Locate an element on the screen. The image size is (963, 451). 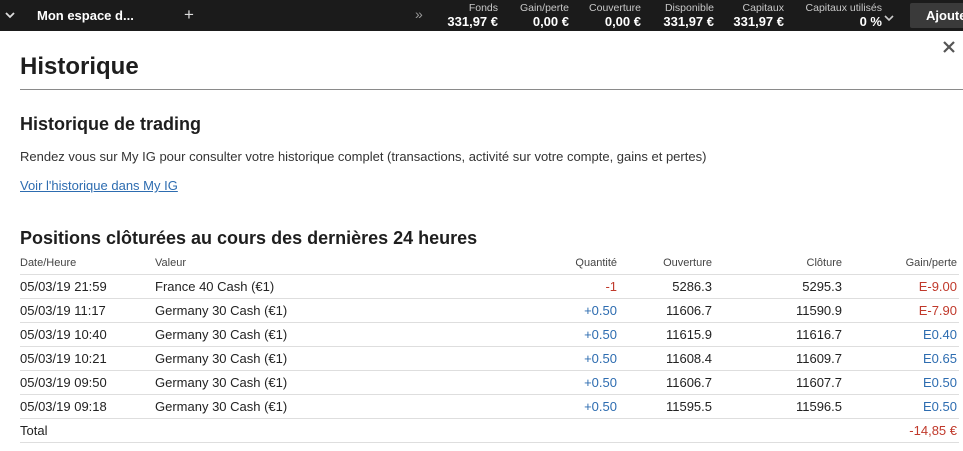
stat-capitaux-utilises: Capitaux utilisés 0 % is located at coordinates (844, 16).